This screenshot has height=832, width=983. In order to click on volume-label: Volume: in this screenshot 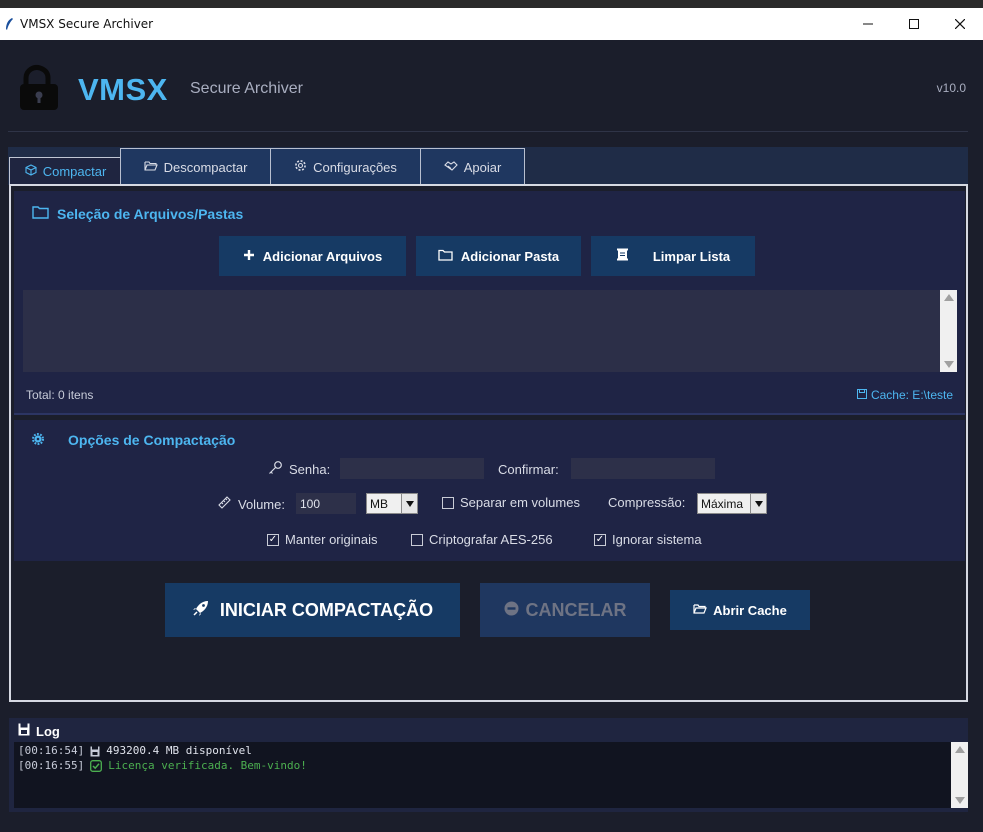, I will do `click(251, 504)`.